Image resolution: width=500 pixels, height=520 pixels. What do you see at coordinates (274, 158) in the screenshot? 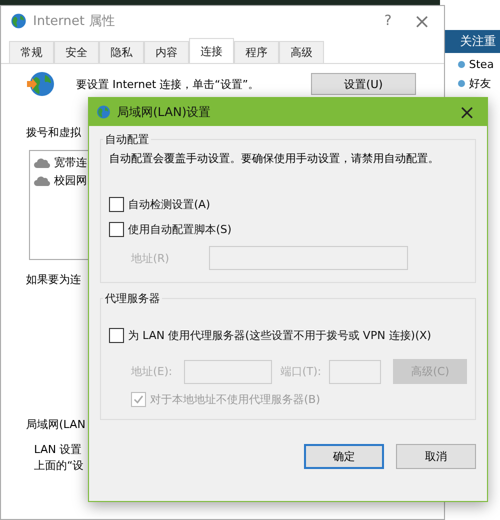
I see `description-text: 自动配置会覆盖手动设置。要确保使用手动设置，请禁用自动配置。` at bounding box center [274, 158].